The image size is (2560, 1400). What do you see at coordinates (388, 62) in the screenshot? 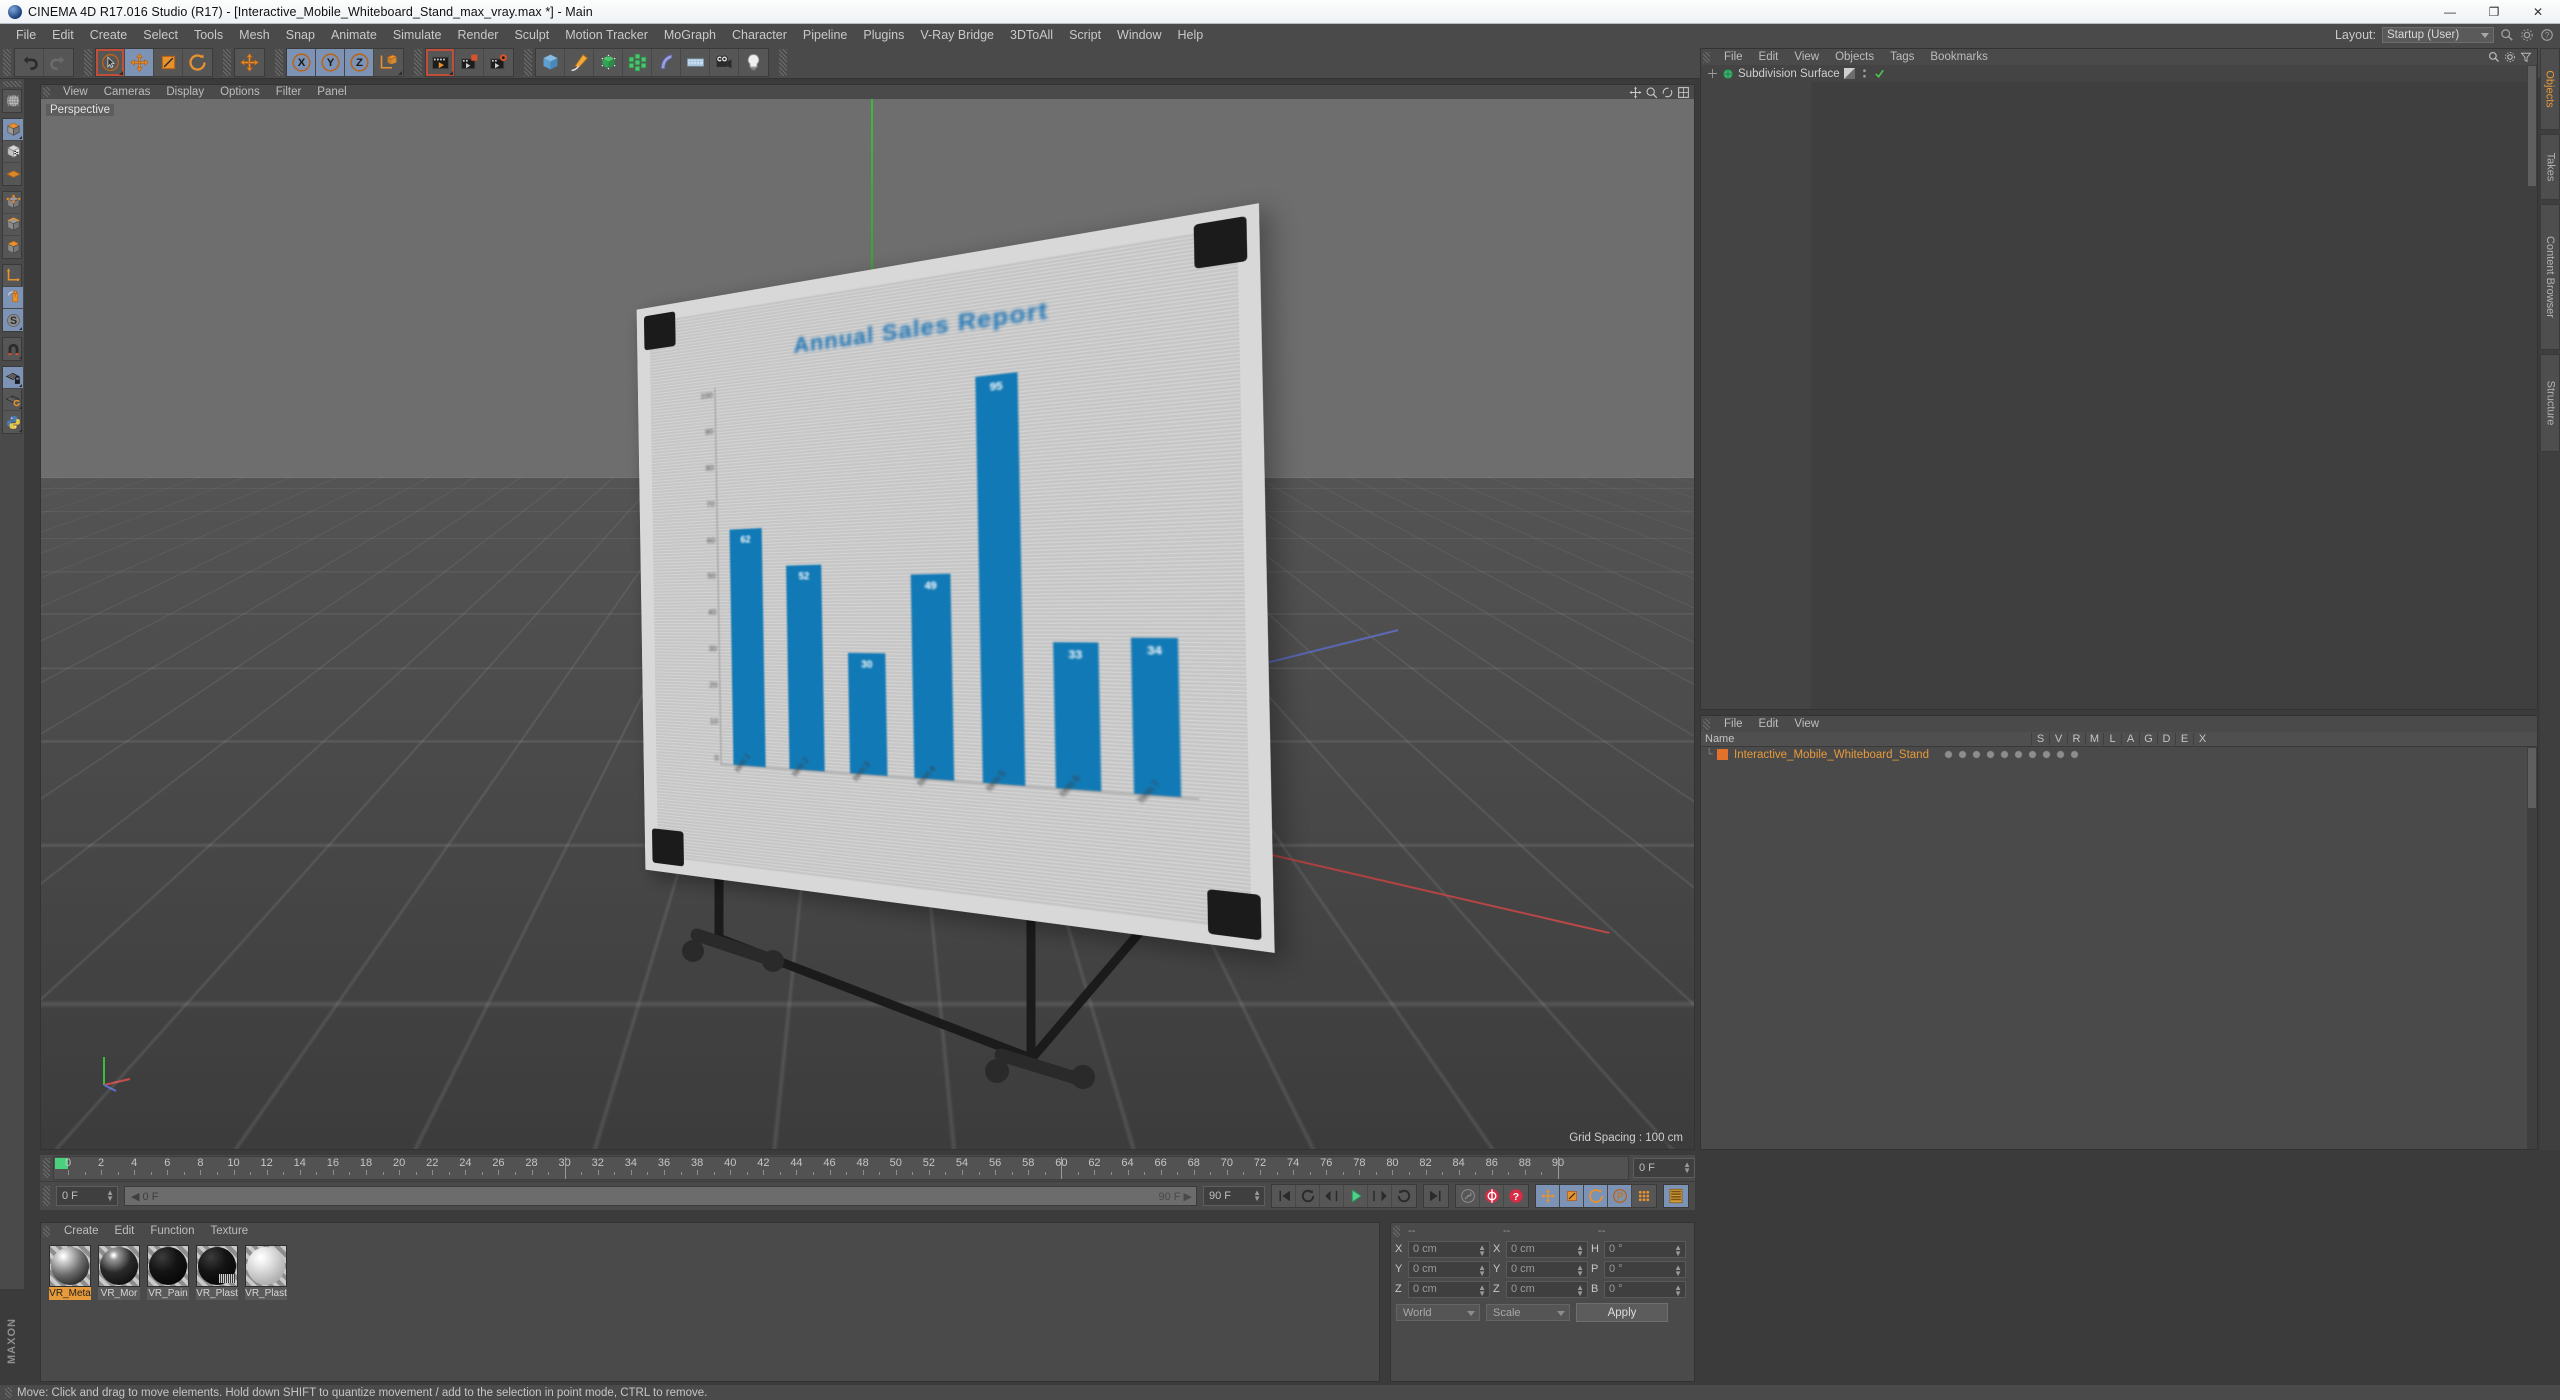
I see `world-coordinate-button` at bounding box center [388, 62].